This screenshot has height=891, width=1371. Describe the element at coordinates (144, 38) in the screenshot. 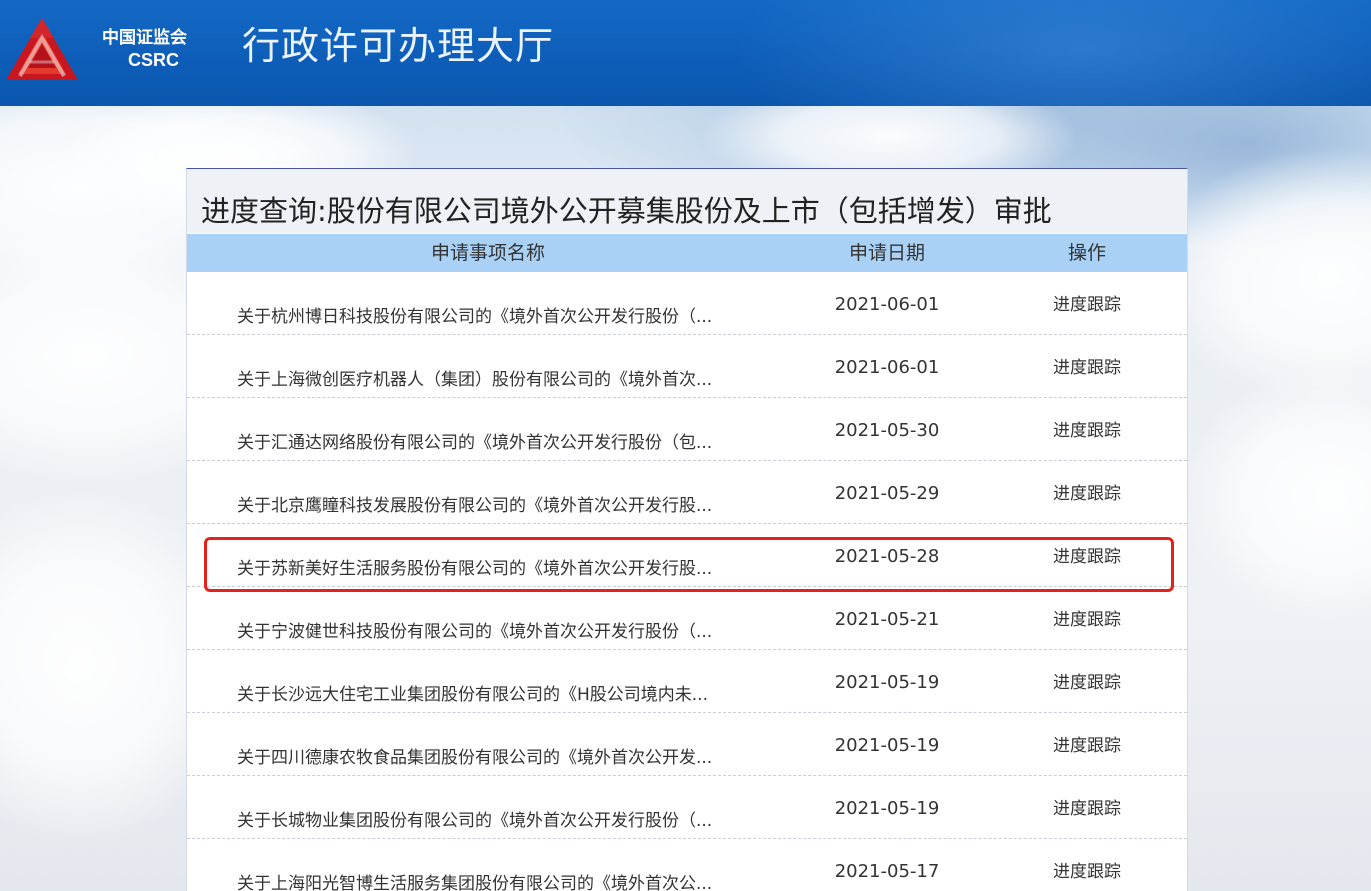

I see `org-name: 中国证监会` at that location.